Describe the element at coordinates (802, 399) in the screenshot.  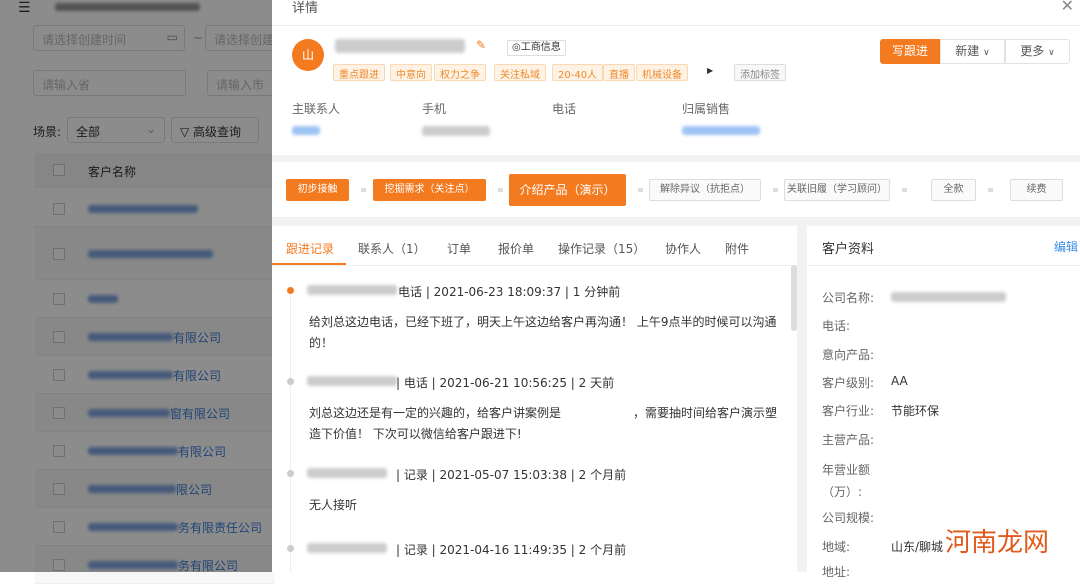
I see `column-gap` at that location.